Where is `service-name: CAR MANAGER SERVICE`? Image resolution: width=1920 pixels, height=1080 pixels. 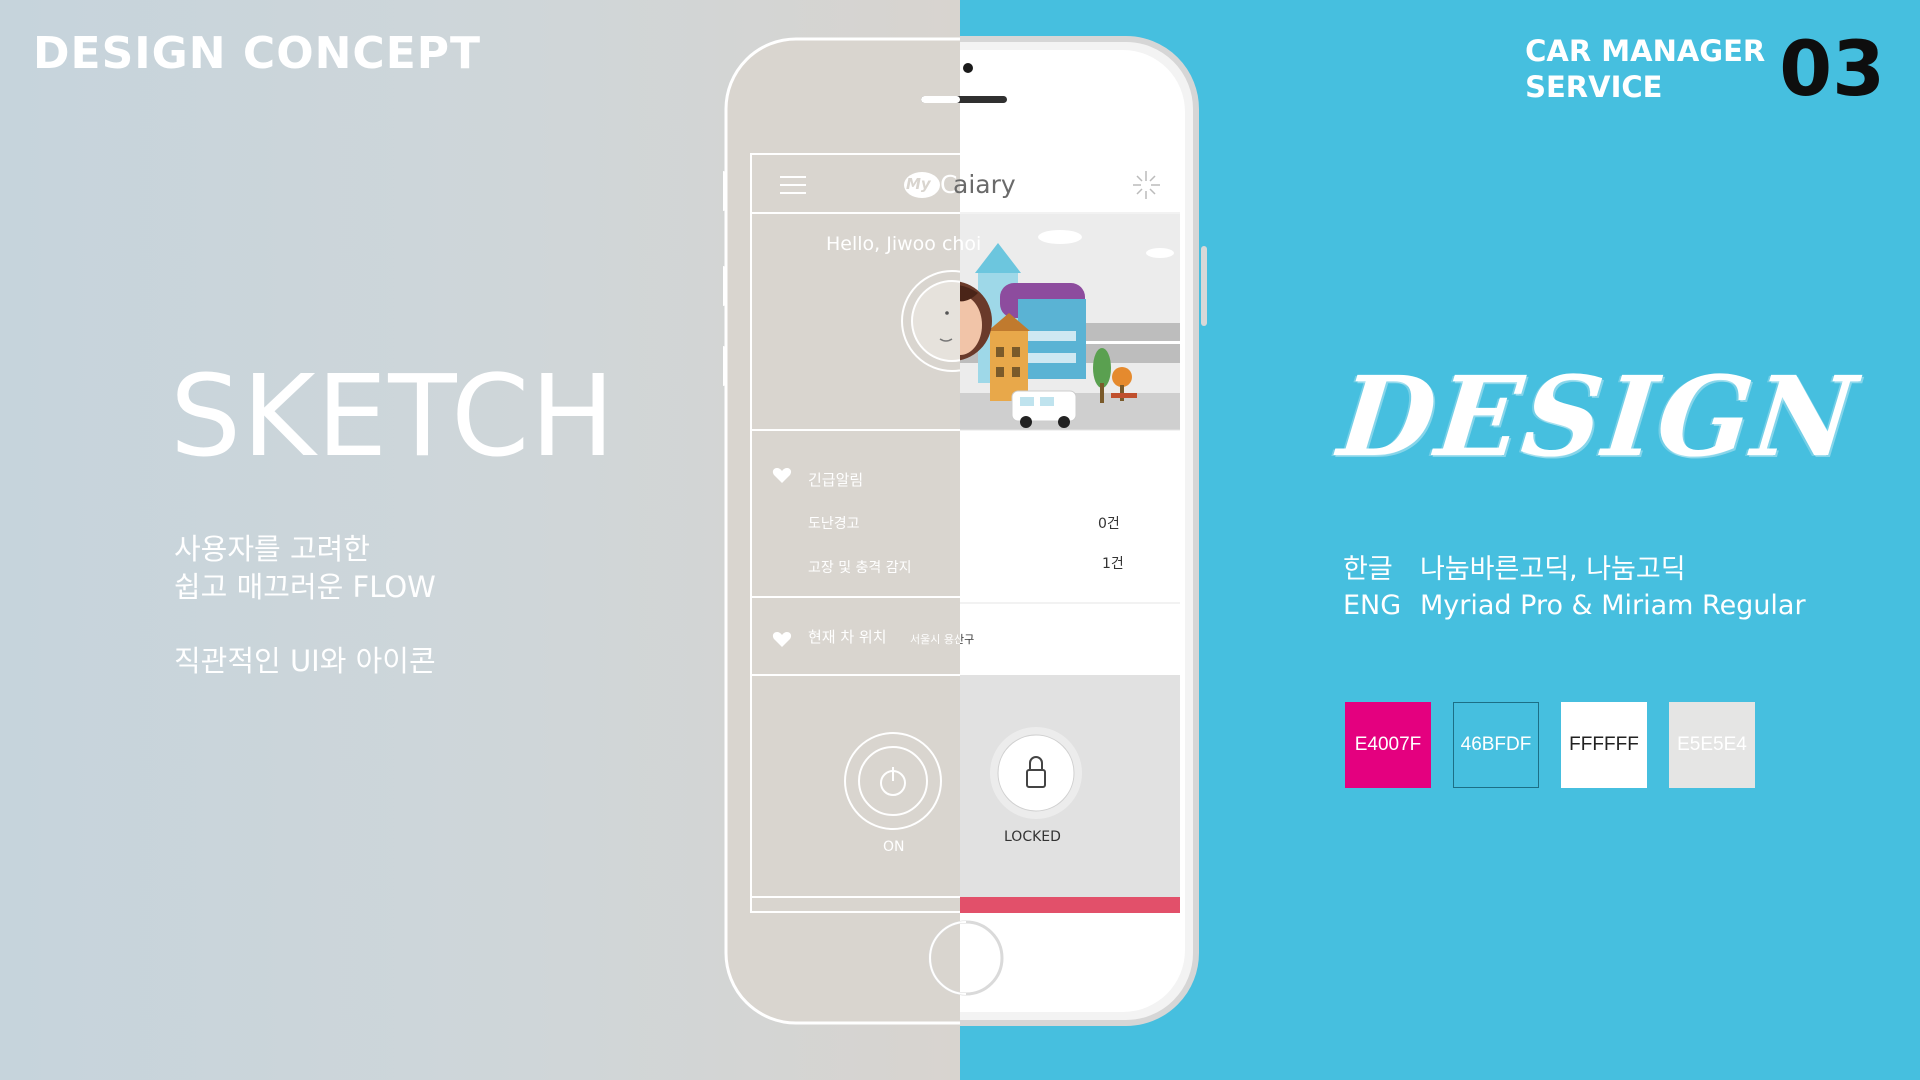 service-name: CAR MANAGER SERVICE is located at coordinates (1645, 68).